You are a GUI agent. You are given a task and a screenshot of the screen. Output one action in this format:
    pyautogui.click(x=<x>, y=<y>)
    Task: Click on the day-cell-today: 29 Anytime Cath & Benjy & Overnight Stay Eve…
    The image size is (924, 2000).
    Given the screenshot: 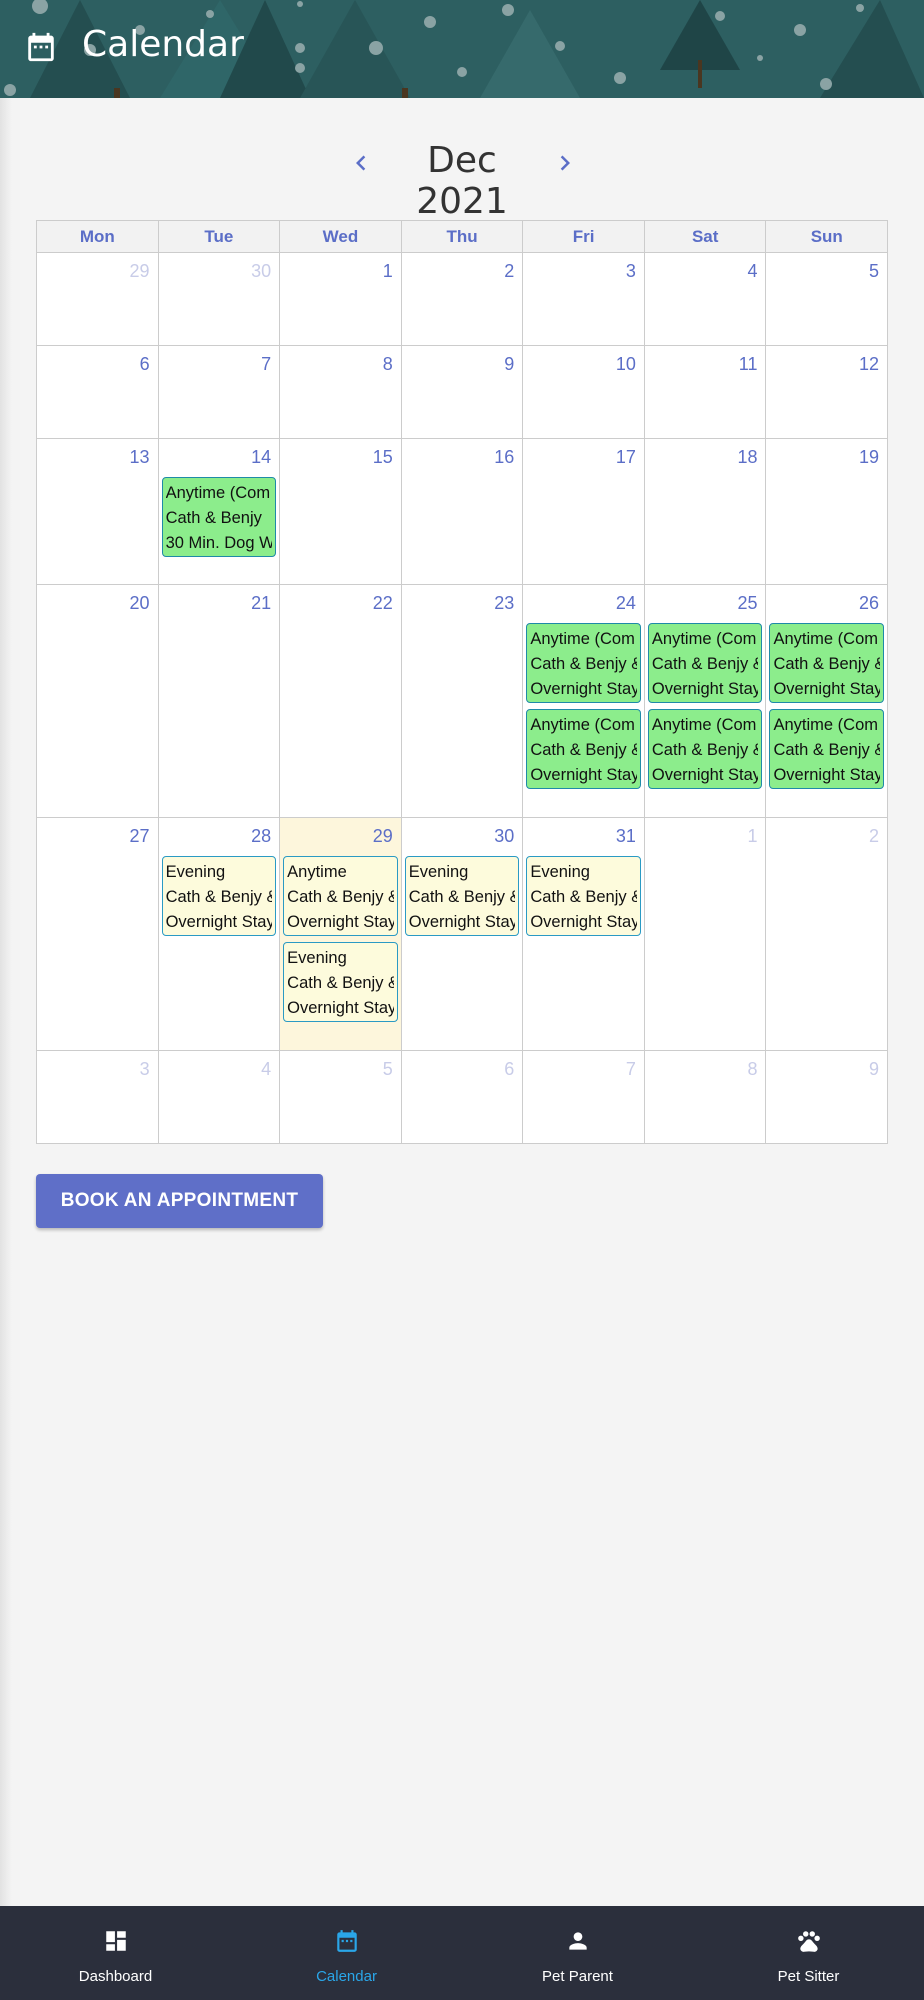 What is the action you would take?
    pyautogui.click(x=340, y=934)
    